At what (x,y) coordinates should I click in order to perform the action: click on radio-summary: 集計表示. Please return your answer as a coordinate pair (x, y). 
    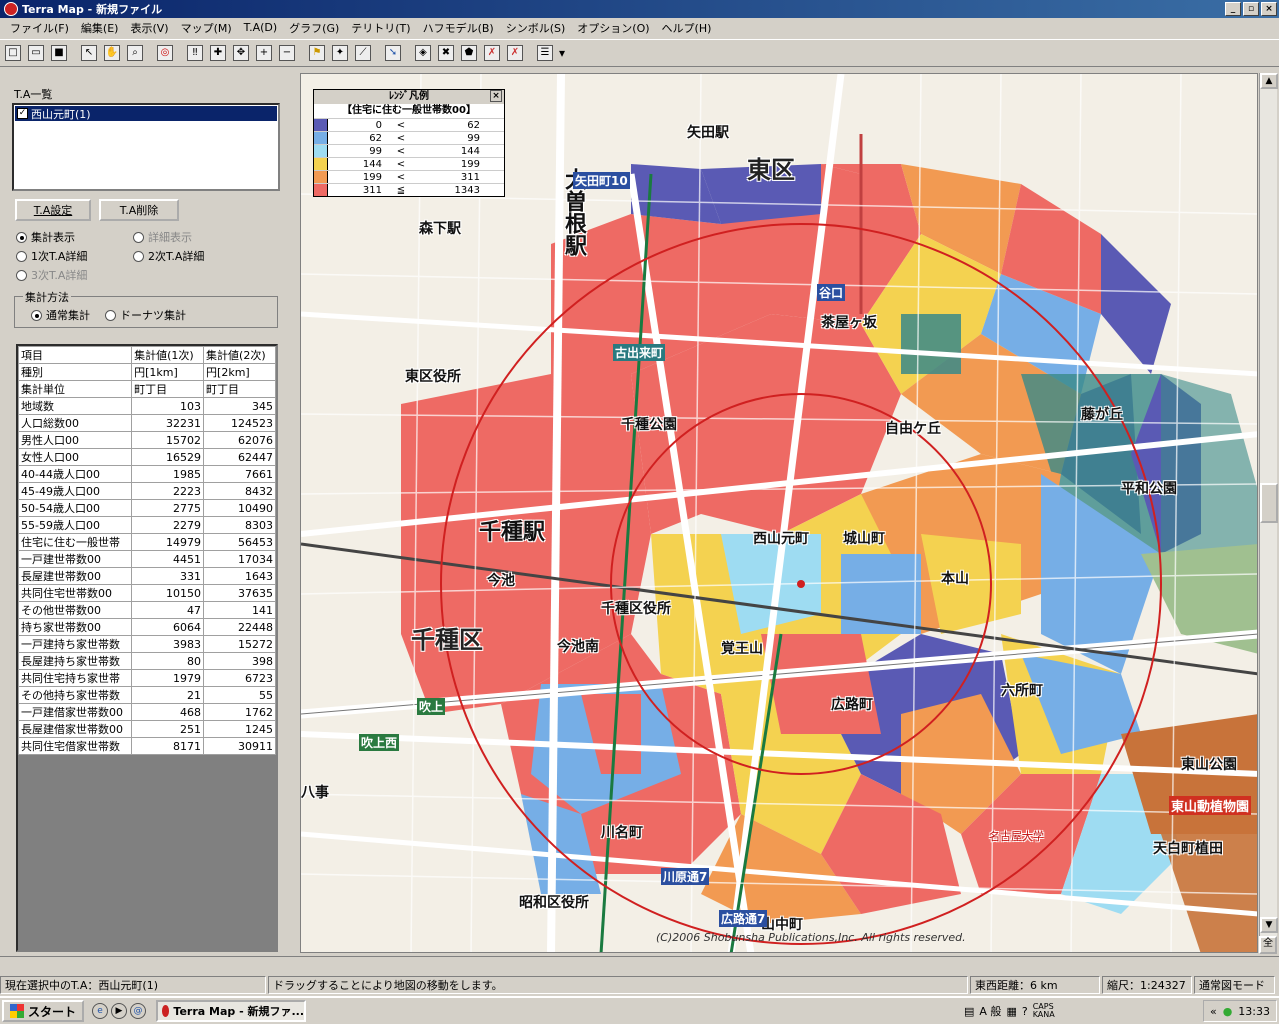
    Looking at the image, I should click on (45, 237).